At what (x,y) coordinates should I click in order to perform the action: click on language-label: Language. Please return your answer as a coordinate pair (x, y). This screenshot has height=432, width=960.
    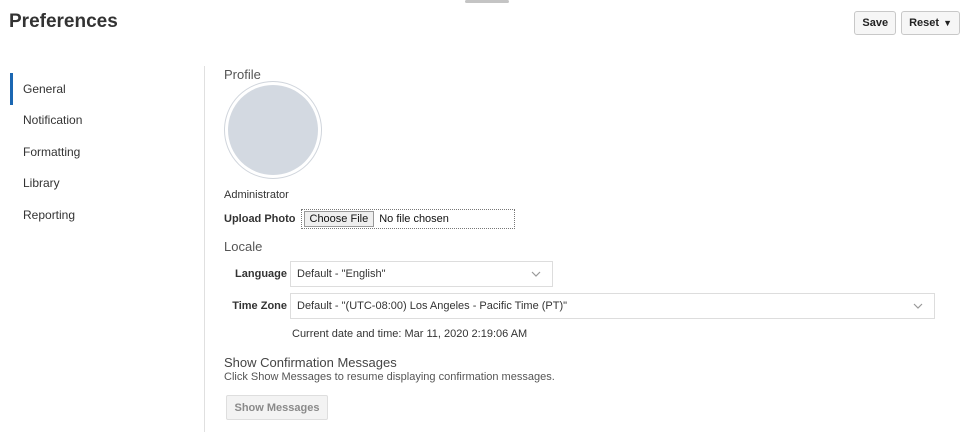
    Looking at the image, I should click on (261, 274).